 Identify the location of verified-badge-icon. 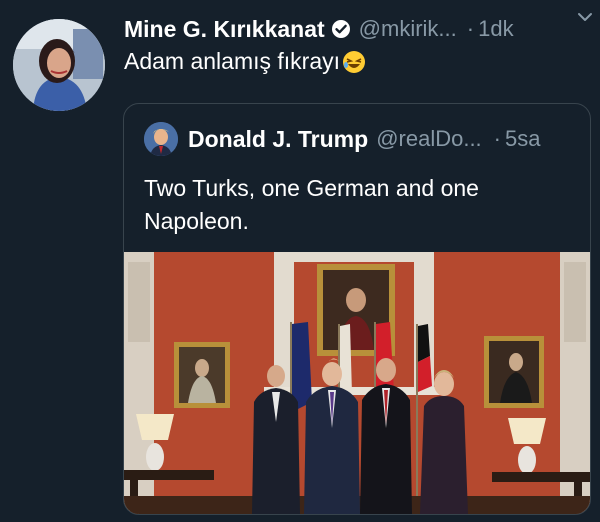
(341, 29).